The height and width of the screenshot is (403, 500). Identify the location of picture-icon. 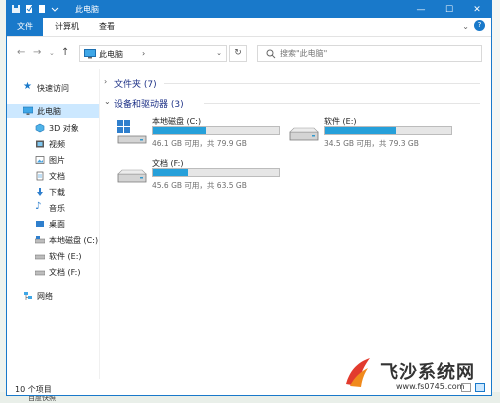
(40, 160).